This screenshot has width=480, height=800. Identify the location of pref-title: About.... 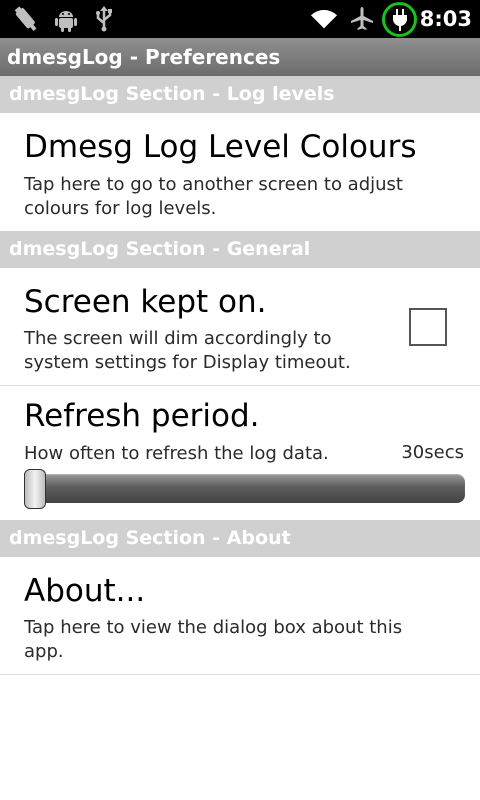
(85, 591).